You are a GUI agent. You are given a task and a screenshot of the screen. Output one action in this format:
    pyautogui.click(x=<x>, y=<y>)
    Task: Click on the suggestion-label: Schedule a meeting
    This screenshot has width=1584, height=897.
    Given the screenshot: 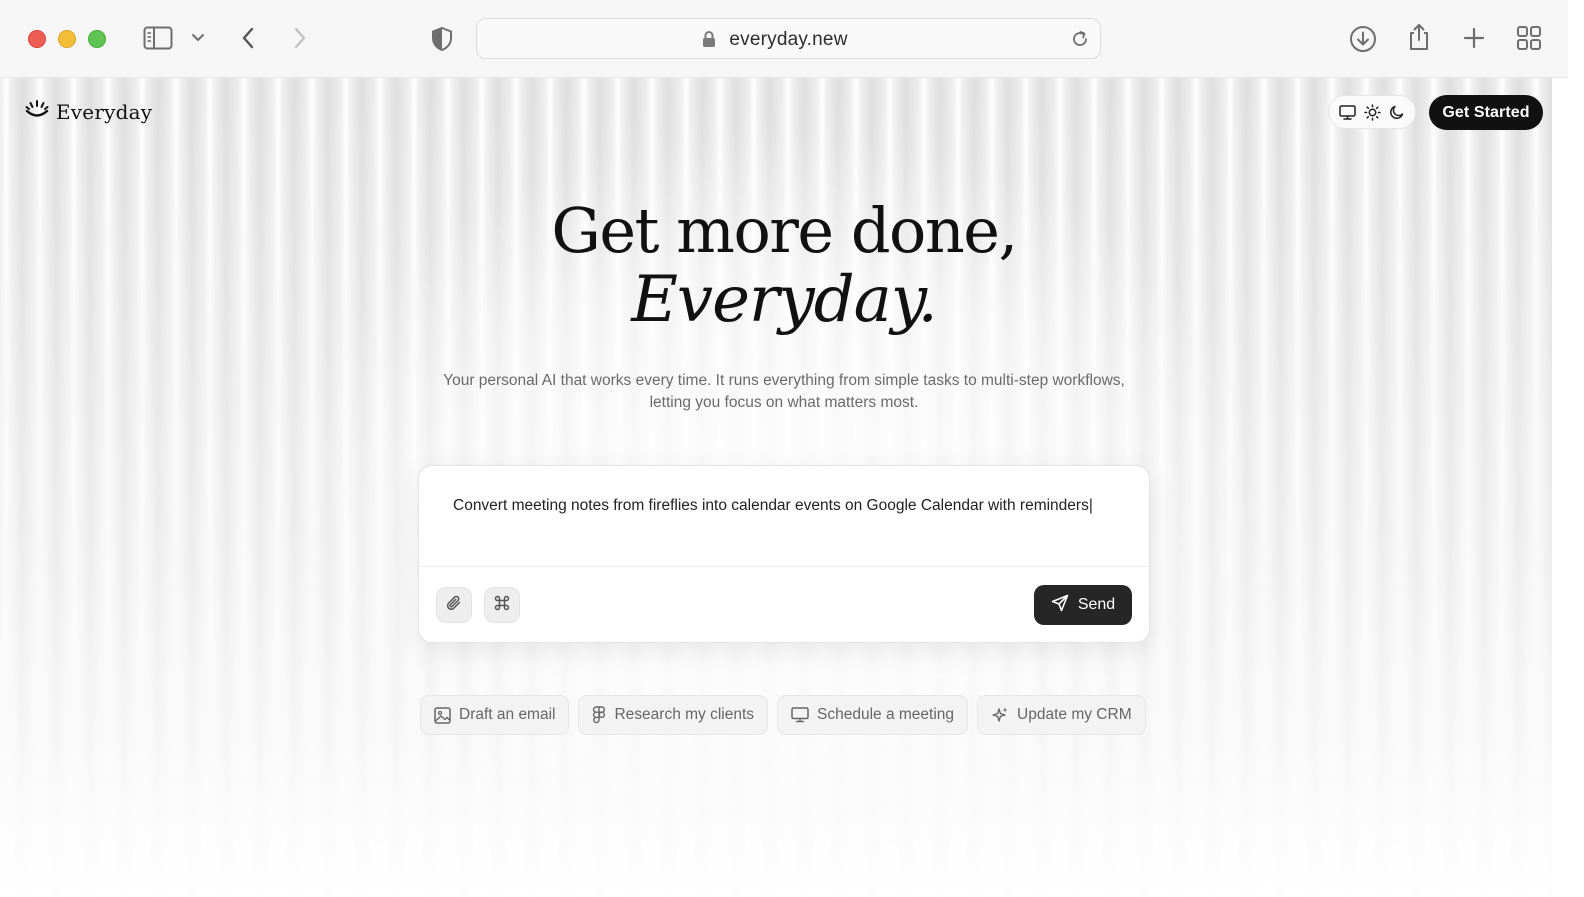 What is the action you would take?
    pyautogui.click(x=886, y=714)
    